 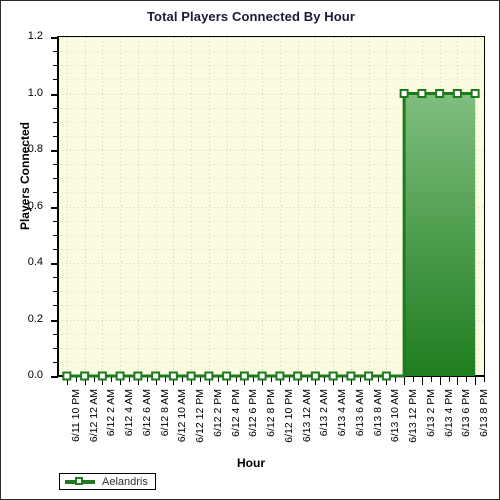 What do you see at coordinates (235, 413) in the screenshot?
I see `x-axis-tick-label: 6/12 4 PM` at bounding box center [235, 413].